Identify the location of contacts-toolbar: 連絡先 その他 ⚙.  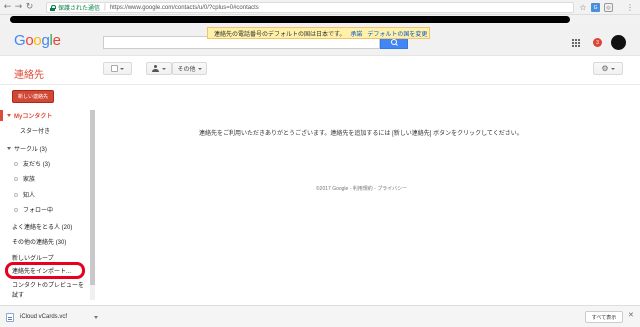
(320, 70).